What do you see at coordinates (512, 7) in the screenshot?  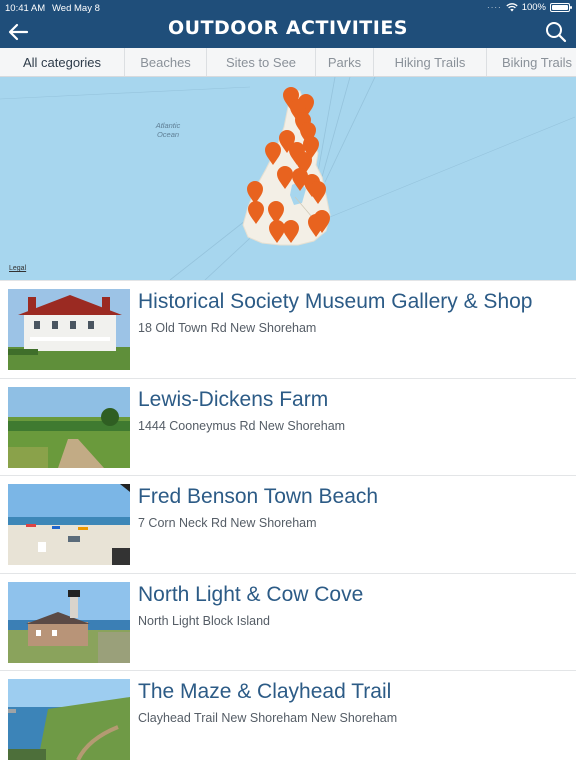 I see `wifi-icon` at bounding box center [512, 7].